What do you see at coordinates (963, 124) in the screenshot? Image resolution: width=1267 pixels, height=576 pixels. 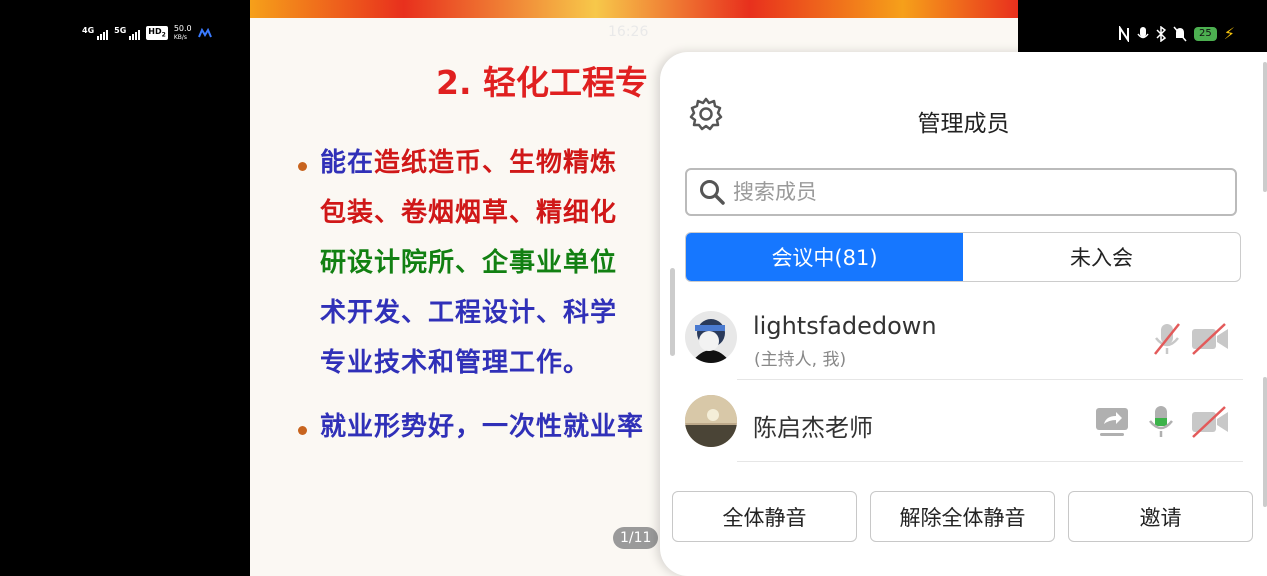 I see `panel-title: 管理成员` at bounding box center [963, 124].